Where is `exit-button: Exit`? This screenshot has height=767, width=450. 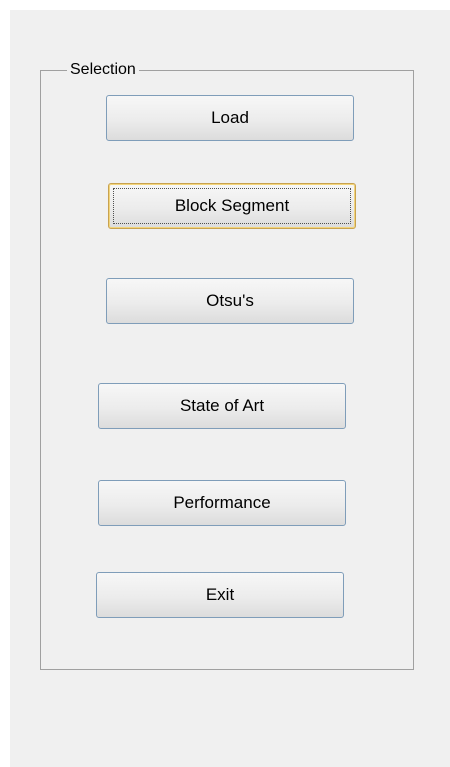
exit-button: Exit is located at coordinates (220, 595).